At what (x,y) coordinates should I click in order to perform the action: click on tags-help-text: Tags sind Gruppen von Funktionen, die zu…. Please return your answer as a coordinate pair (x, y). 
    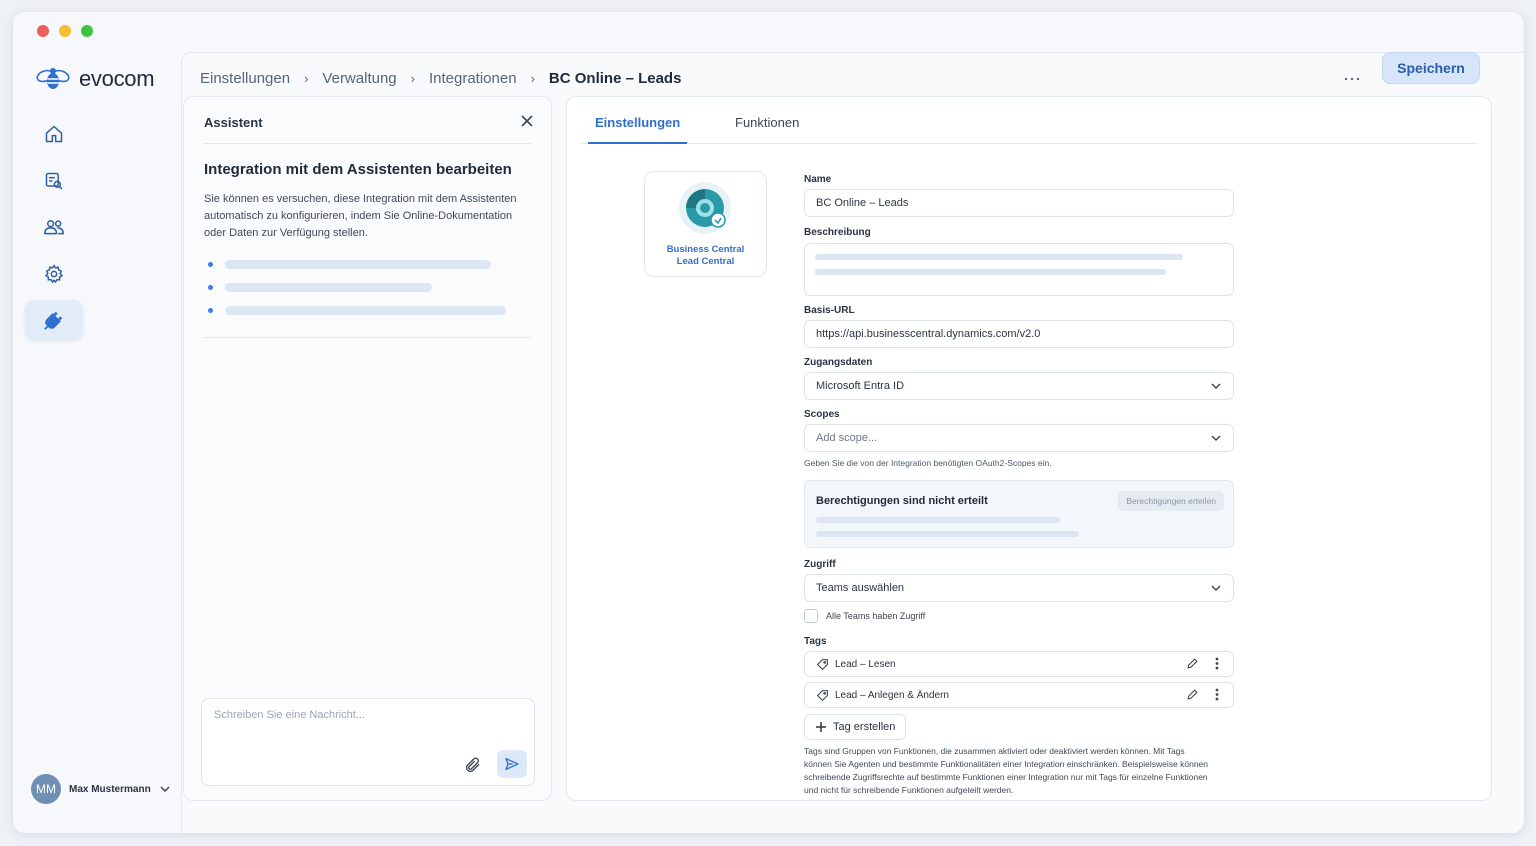
    Looking at the image, I should click on (1006, 770).